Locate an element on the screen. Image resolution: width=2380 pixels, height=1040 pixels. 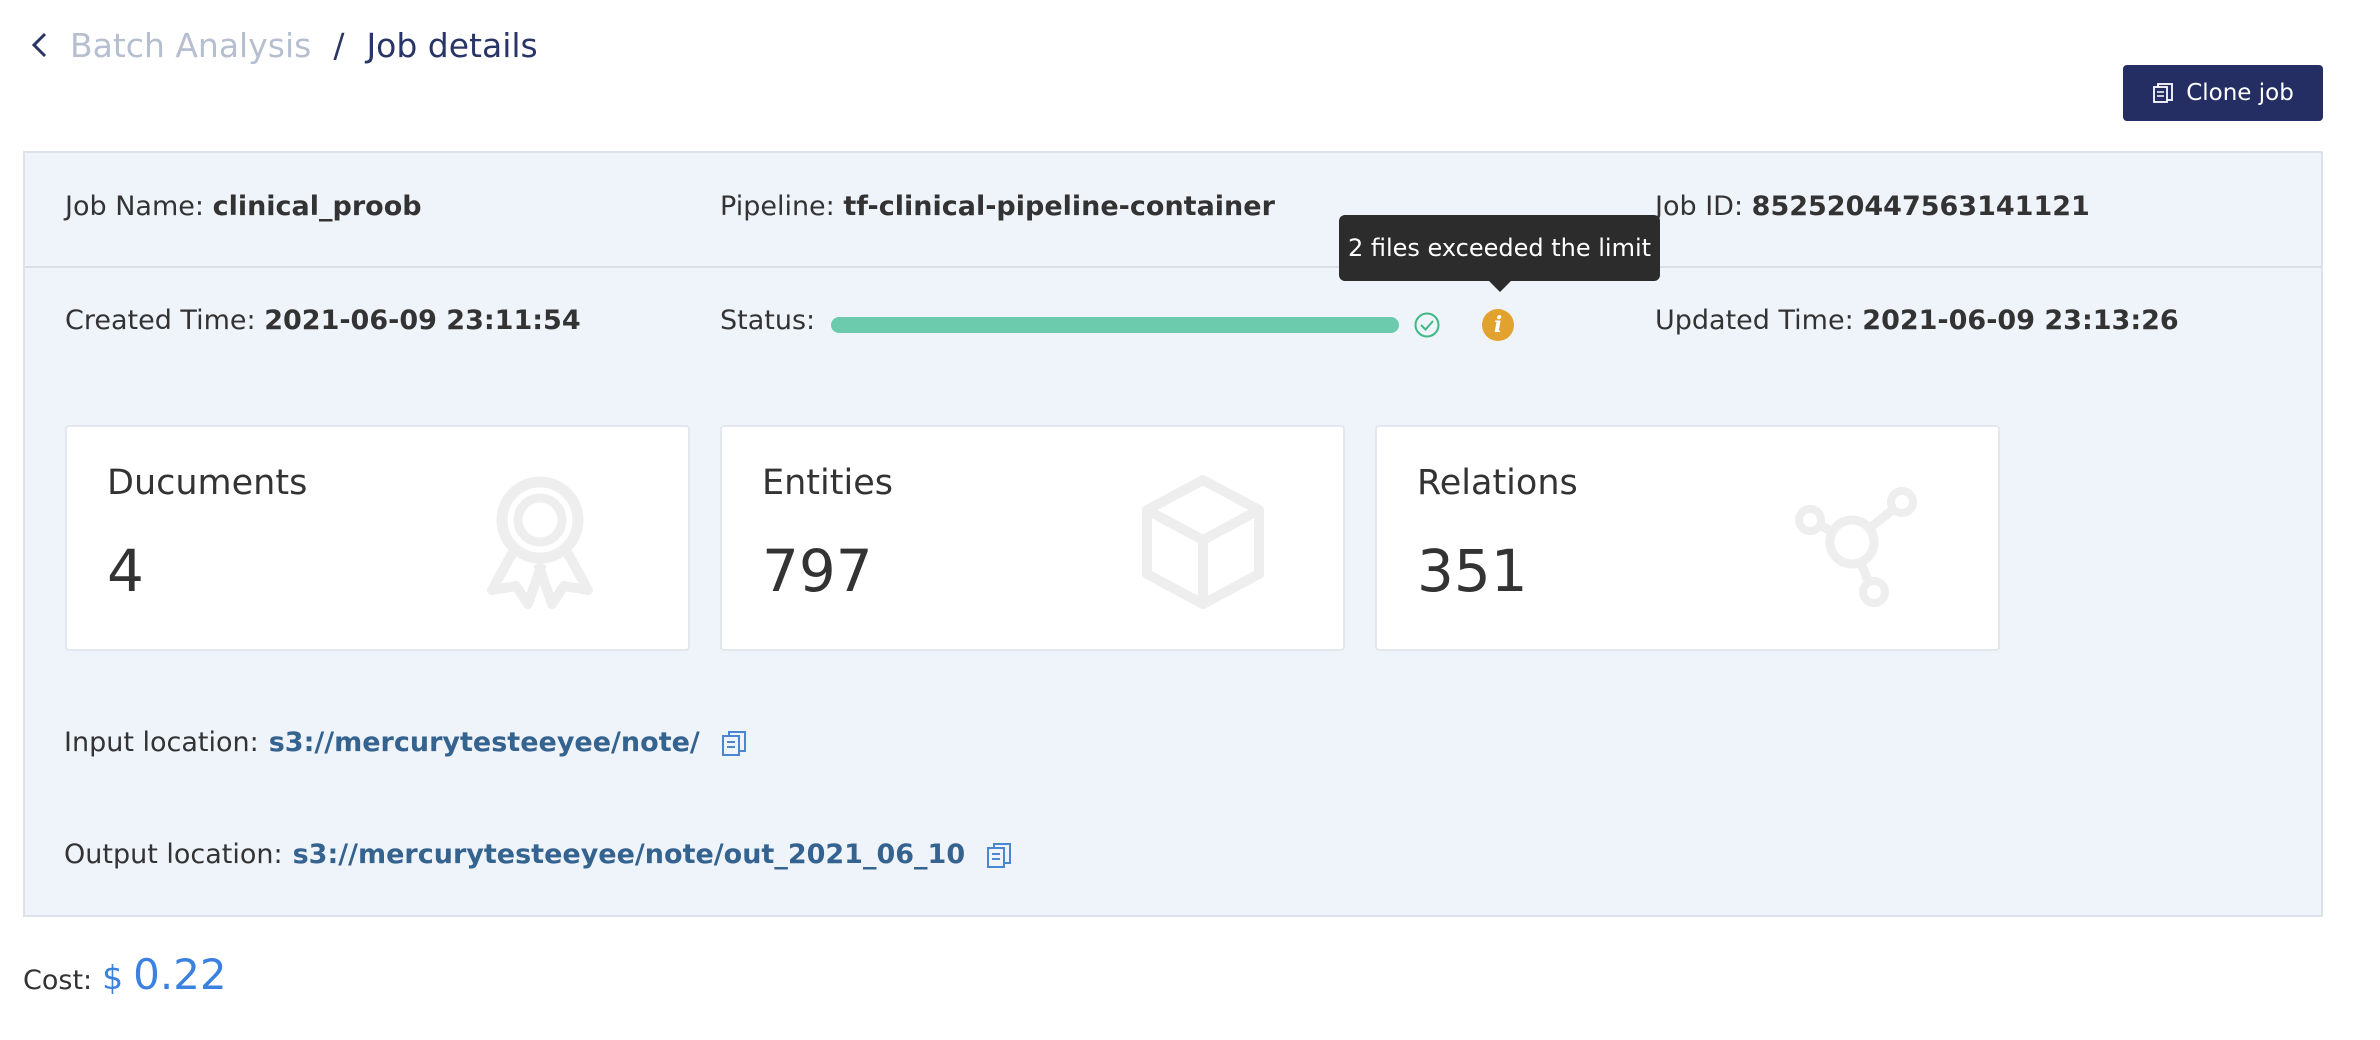
job-id-value: 852520447563141121 is located at coordinates (1920, 206).